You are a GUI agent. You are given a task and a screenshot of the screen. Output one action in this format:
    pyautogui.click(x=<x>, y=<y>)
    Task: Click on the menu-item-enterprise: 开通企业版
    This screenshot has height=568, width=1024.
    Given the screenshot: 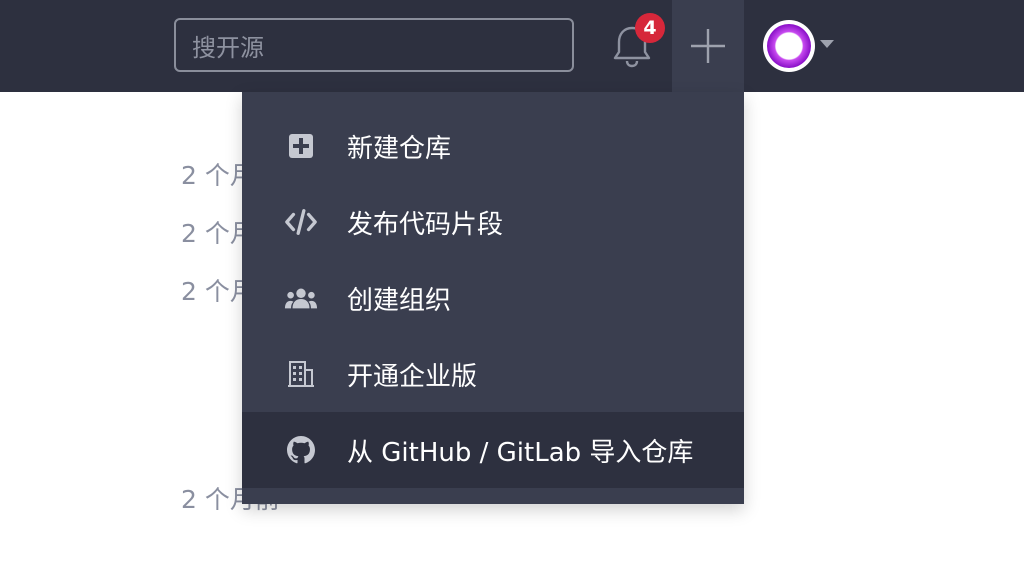 What is the action you would take?
    pyautogui.click(x=493, y=374)
    